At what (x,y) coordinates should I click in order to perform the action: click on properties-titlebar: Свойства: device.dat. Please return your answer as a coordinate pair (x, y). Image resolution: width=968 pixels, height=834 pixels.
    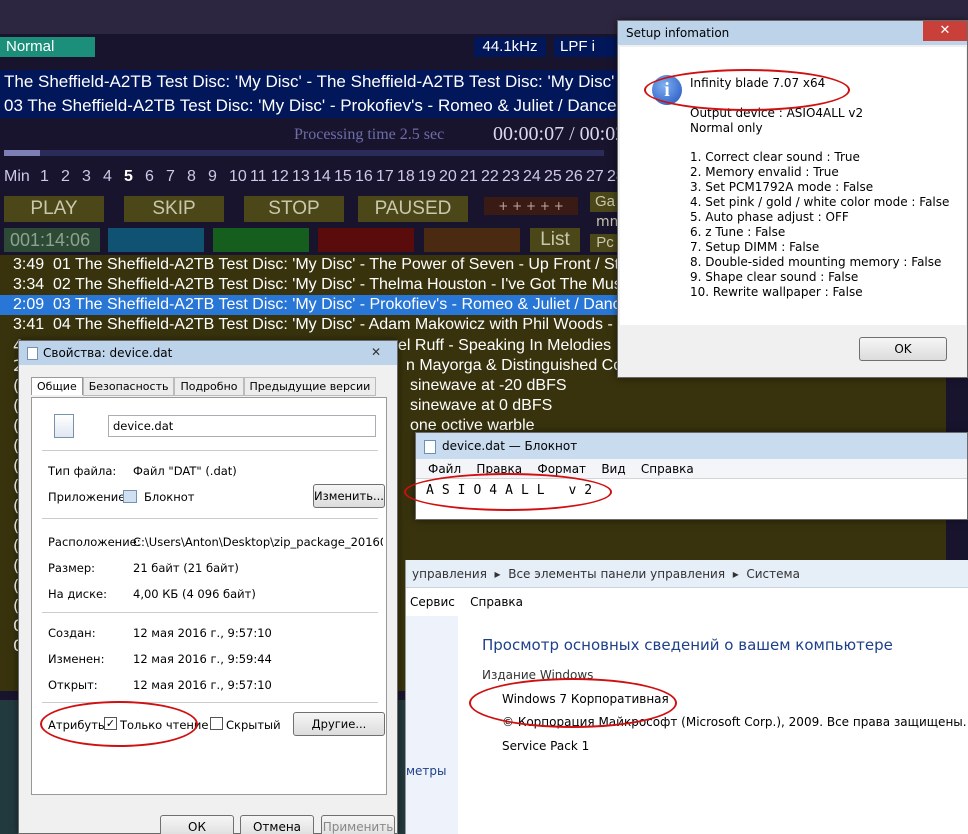
    Looking at the image, I should click on (208, 353).